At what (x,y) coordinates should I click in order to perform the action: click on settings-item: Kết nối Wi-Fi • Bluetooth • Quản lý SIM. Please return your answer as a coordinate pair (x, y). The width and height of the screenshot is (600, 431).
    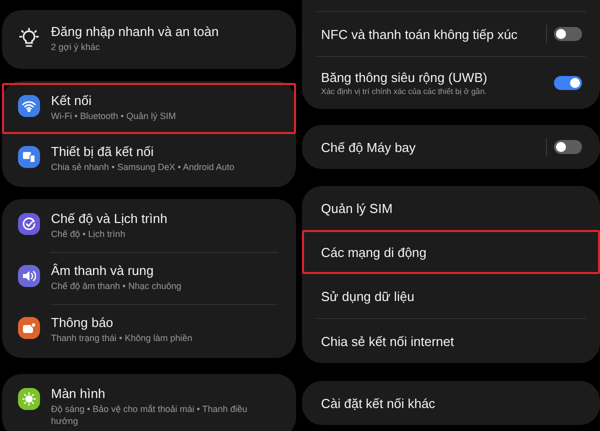
    Looking at the image, I should click on (149, 108).